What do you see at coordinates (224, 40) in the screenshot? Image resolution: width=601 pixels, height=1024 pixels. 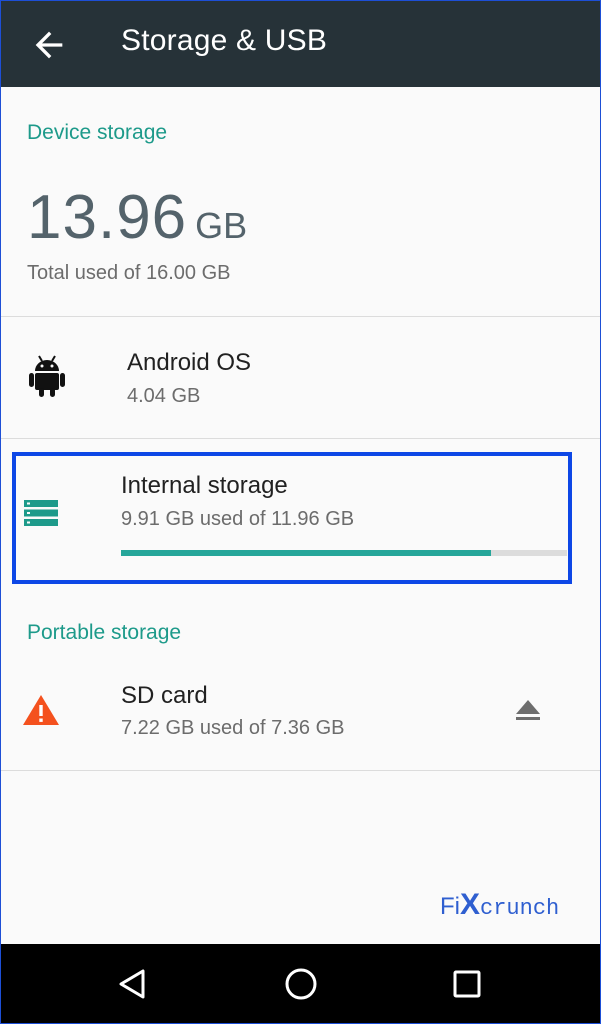 I see `page-title: Storage & USB` at bounding box center [224, 40].